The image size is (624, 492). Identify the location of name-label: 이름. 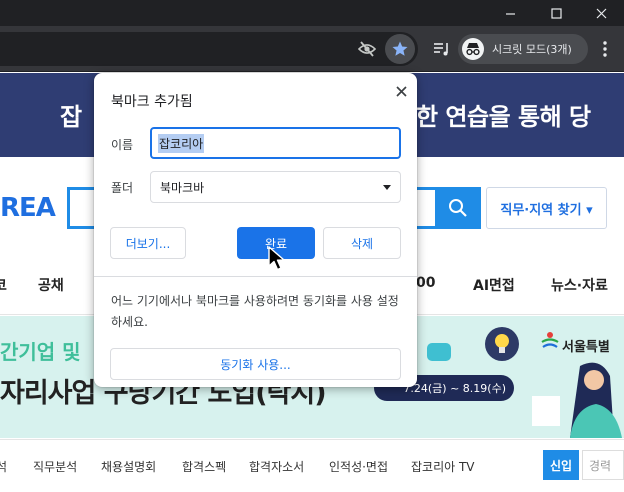
(122, 145).